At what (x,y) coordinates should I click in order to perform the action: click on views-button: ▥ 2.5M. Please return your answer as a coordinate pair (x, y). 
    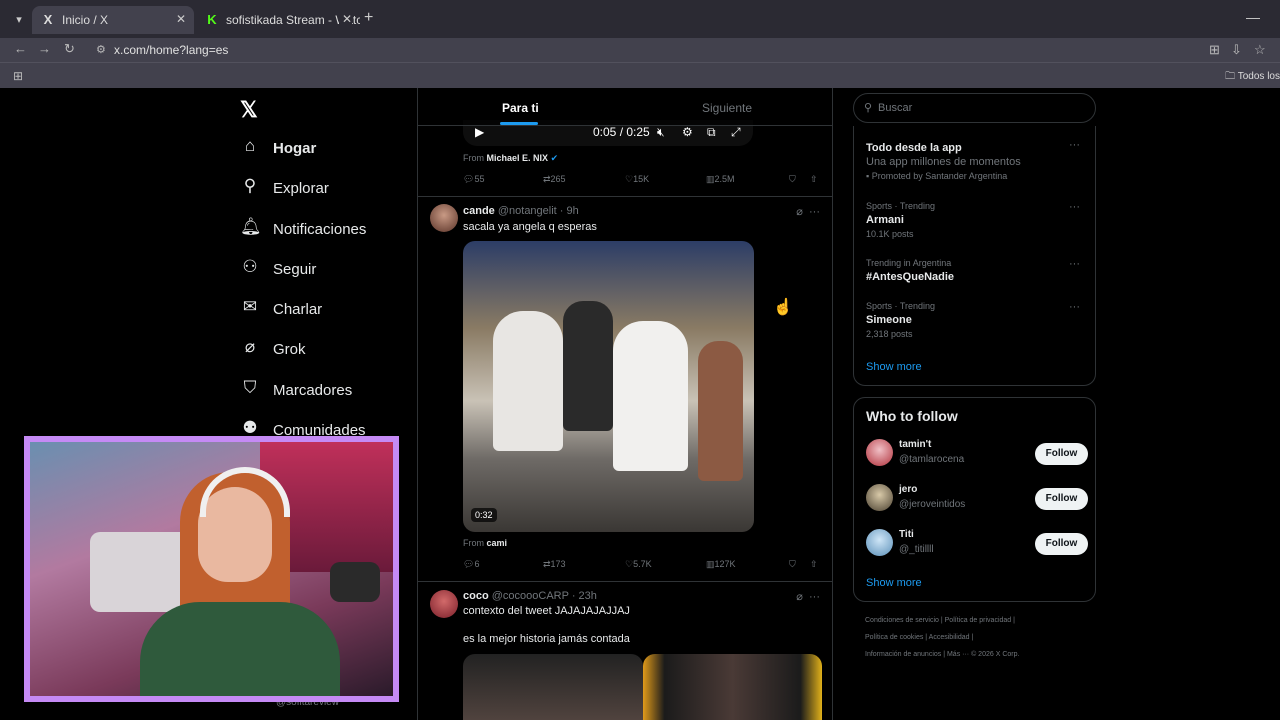
    Looking at the image, I should click on (720, 179).